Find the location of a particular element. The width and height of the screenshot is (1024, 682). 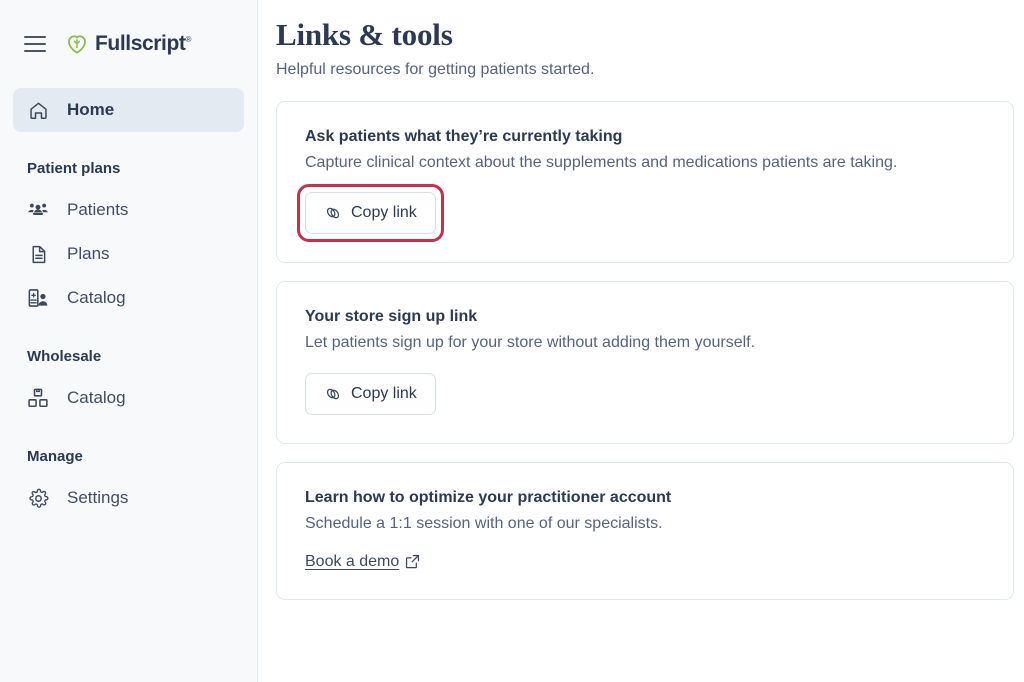

link-label: Book a demo is located at coordinates (352, 561).